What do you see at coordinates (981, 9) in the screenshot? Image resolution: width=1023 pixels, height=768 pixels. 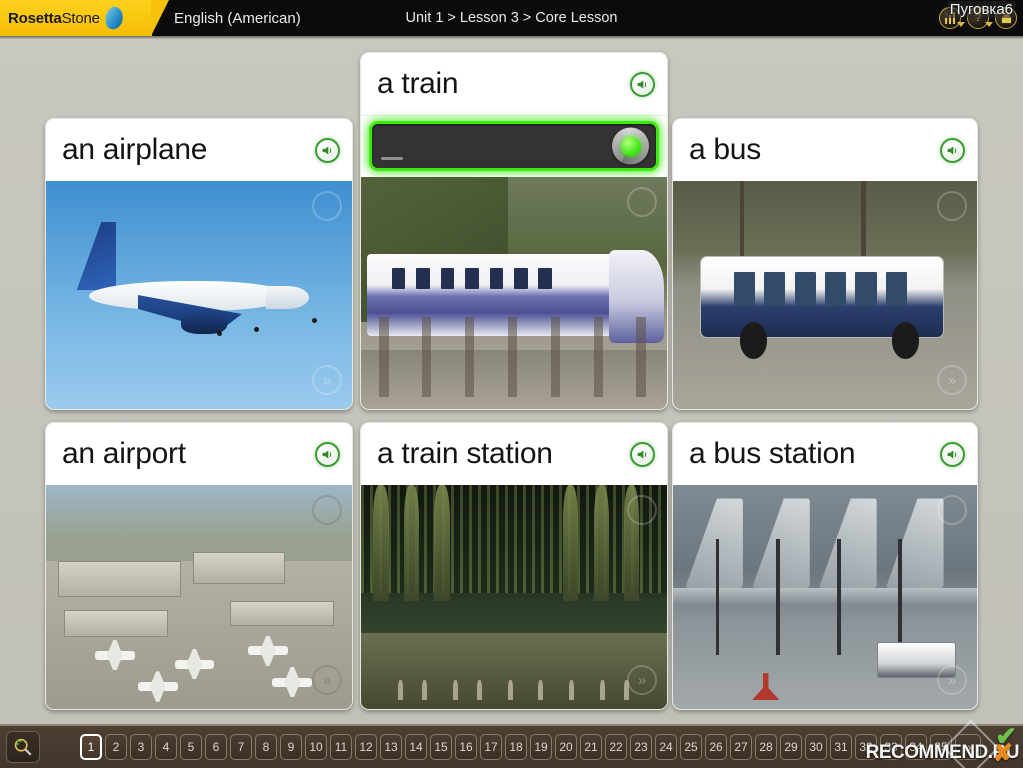 I see `username-label: Пуговка6` at bounding box center [981, 9].